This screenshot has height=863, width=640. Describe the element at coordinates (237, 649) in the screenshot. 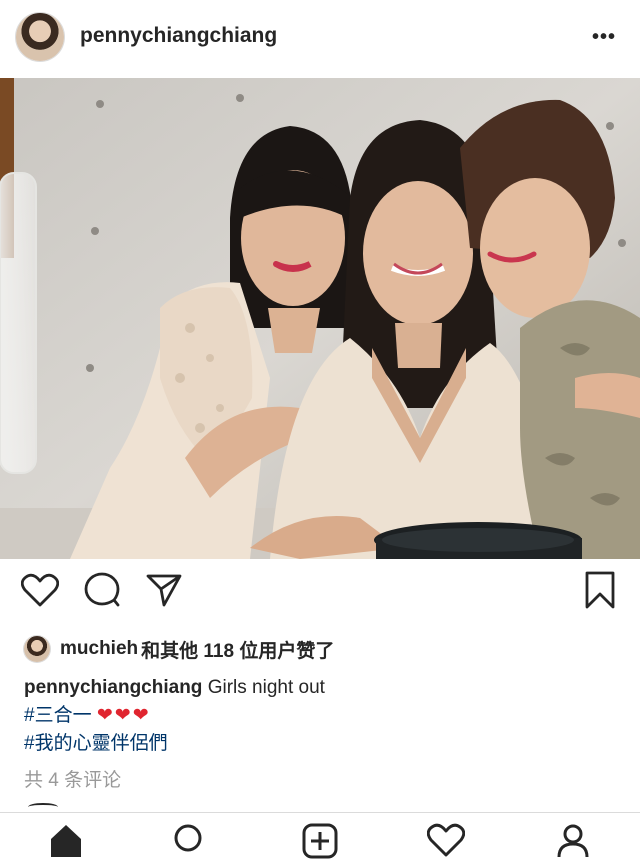

I see `likes-count-text: 和其他 118 位用户赞了` at that location.